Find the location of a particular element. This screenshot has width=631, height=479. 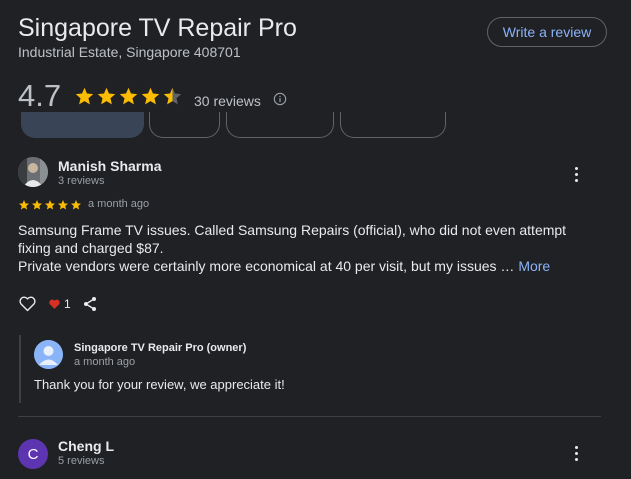

reviewer-review-count: 5 reviews is located at coordinates (81, 461).